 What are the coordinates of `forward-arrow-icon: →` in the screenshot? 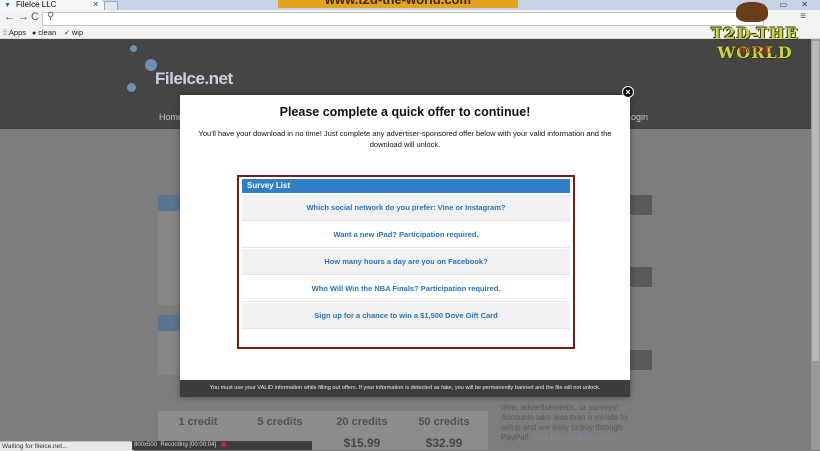 It's located at (23, 17).